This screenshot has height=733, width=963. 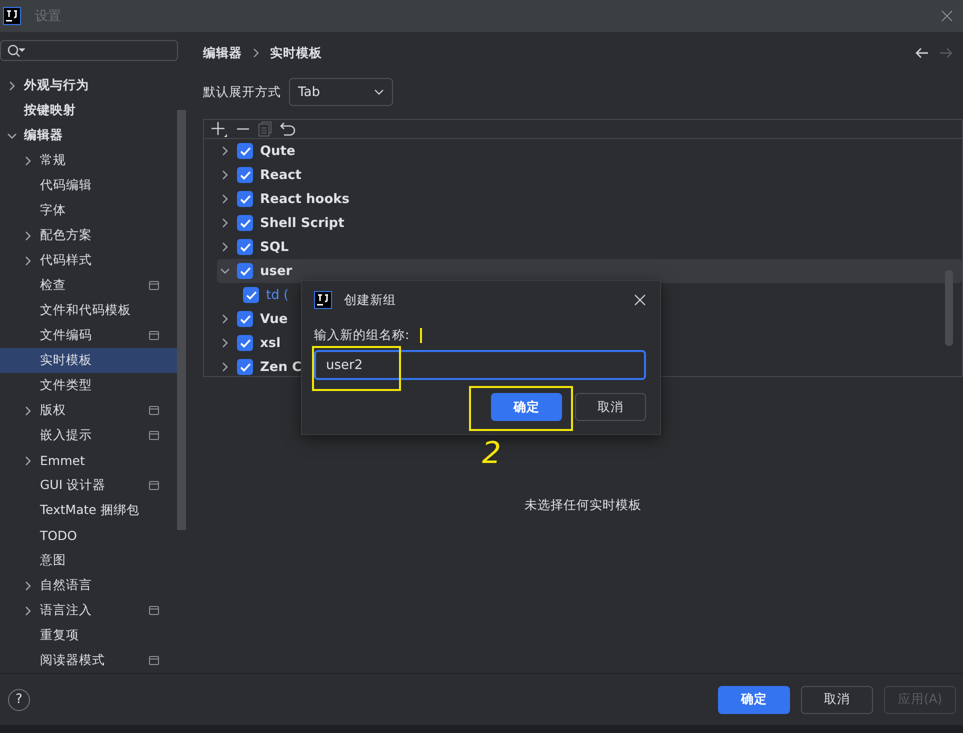 I want to click on group-name-label: 输入新的组名称:, so click(x=362, y=335).